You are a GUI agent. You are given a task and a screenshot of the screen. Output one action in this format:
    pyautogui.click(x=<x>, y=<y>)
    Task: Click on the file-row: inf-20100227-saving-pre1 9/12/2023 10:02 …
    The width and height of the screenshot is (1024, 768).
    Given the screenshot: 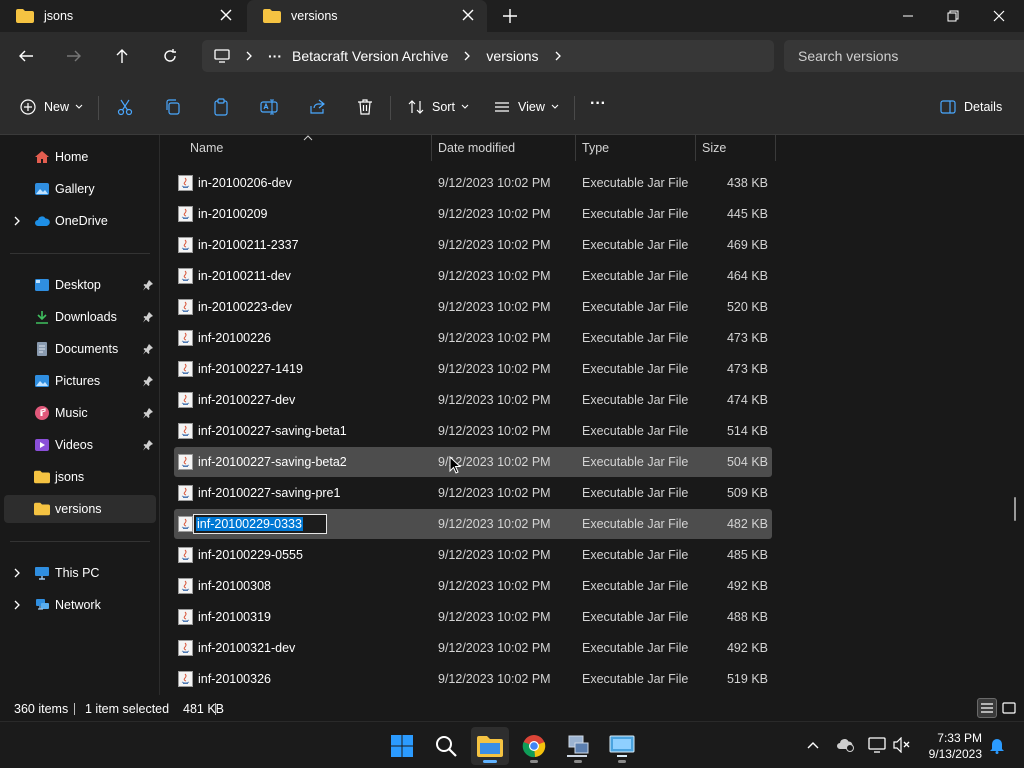 What is the action you would take?
    pyautogui.click(x=473, y=493)
    